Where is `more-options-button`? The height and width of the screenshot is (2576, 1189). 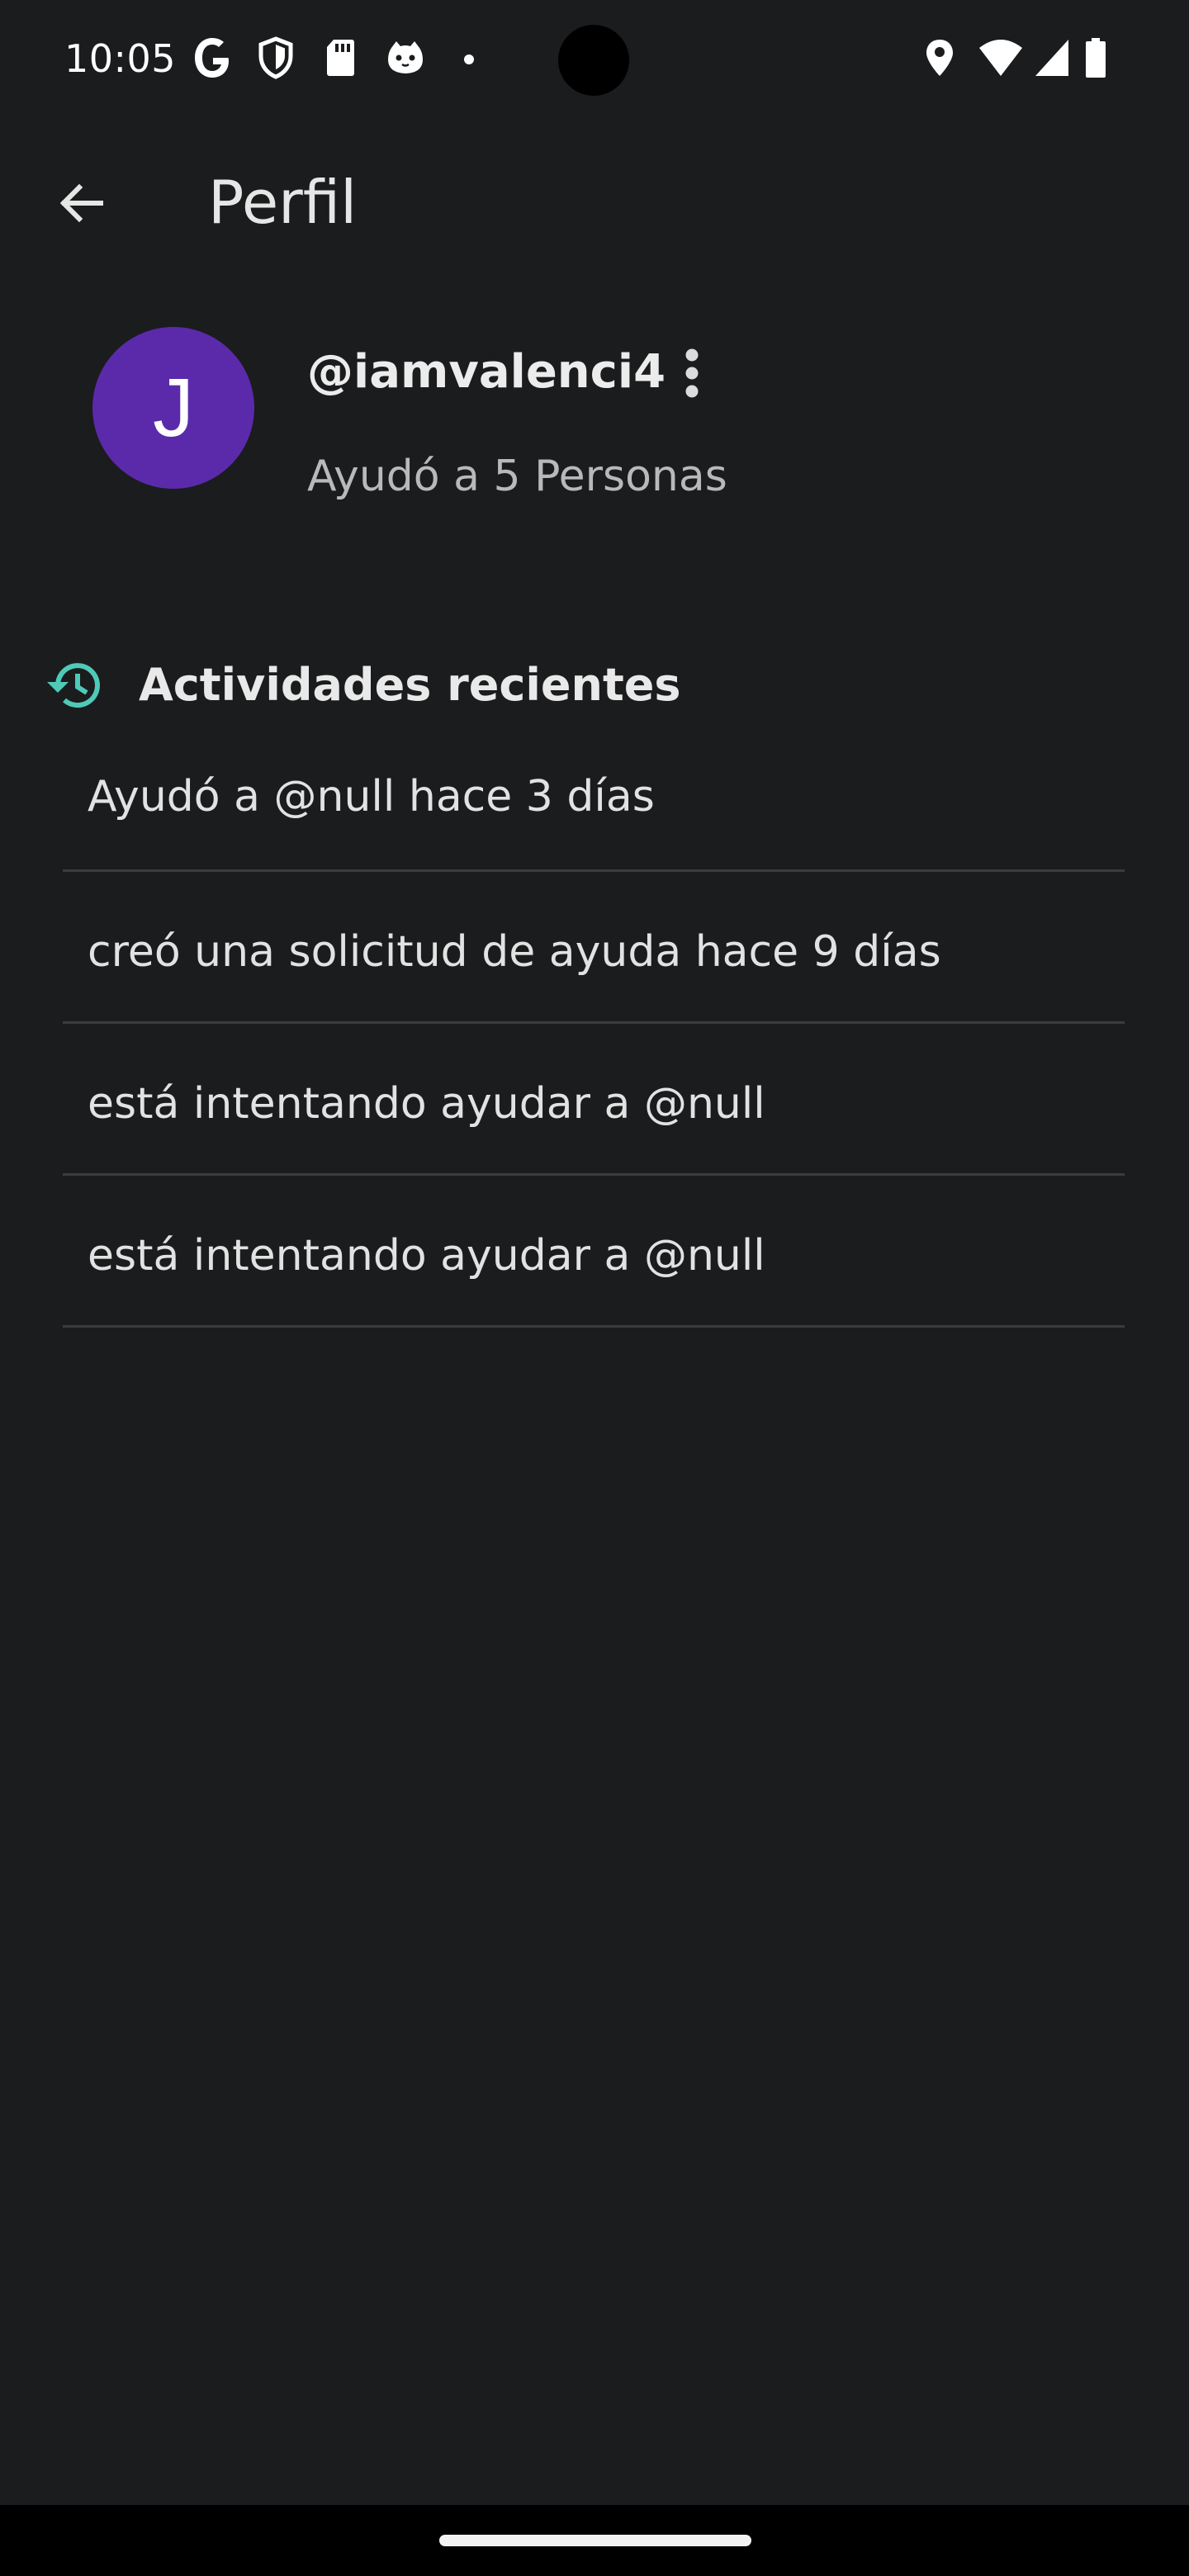 more-options-button is located at coordinates (692, 373).